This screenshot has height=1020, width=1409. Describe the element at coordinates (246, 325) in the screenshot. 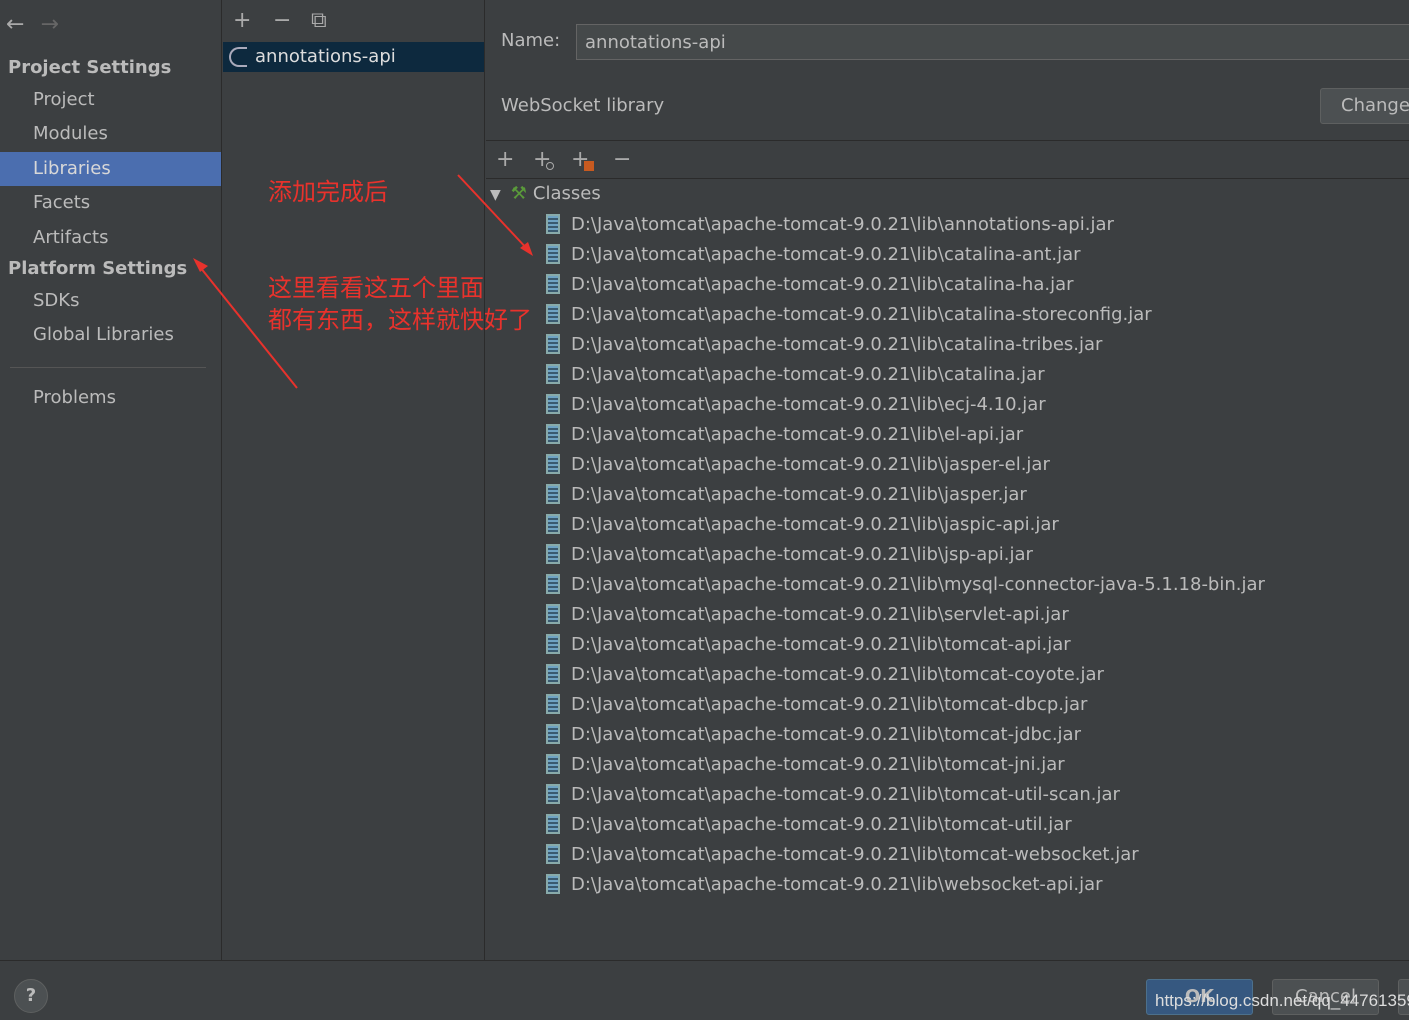

I see `arrow-to-sidebar` at that location.